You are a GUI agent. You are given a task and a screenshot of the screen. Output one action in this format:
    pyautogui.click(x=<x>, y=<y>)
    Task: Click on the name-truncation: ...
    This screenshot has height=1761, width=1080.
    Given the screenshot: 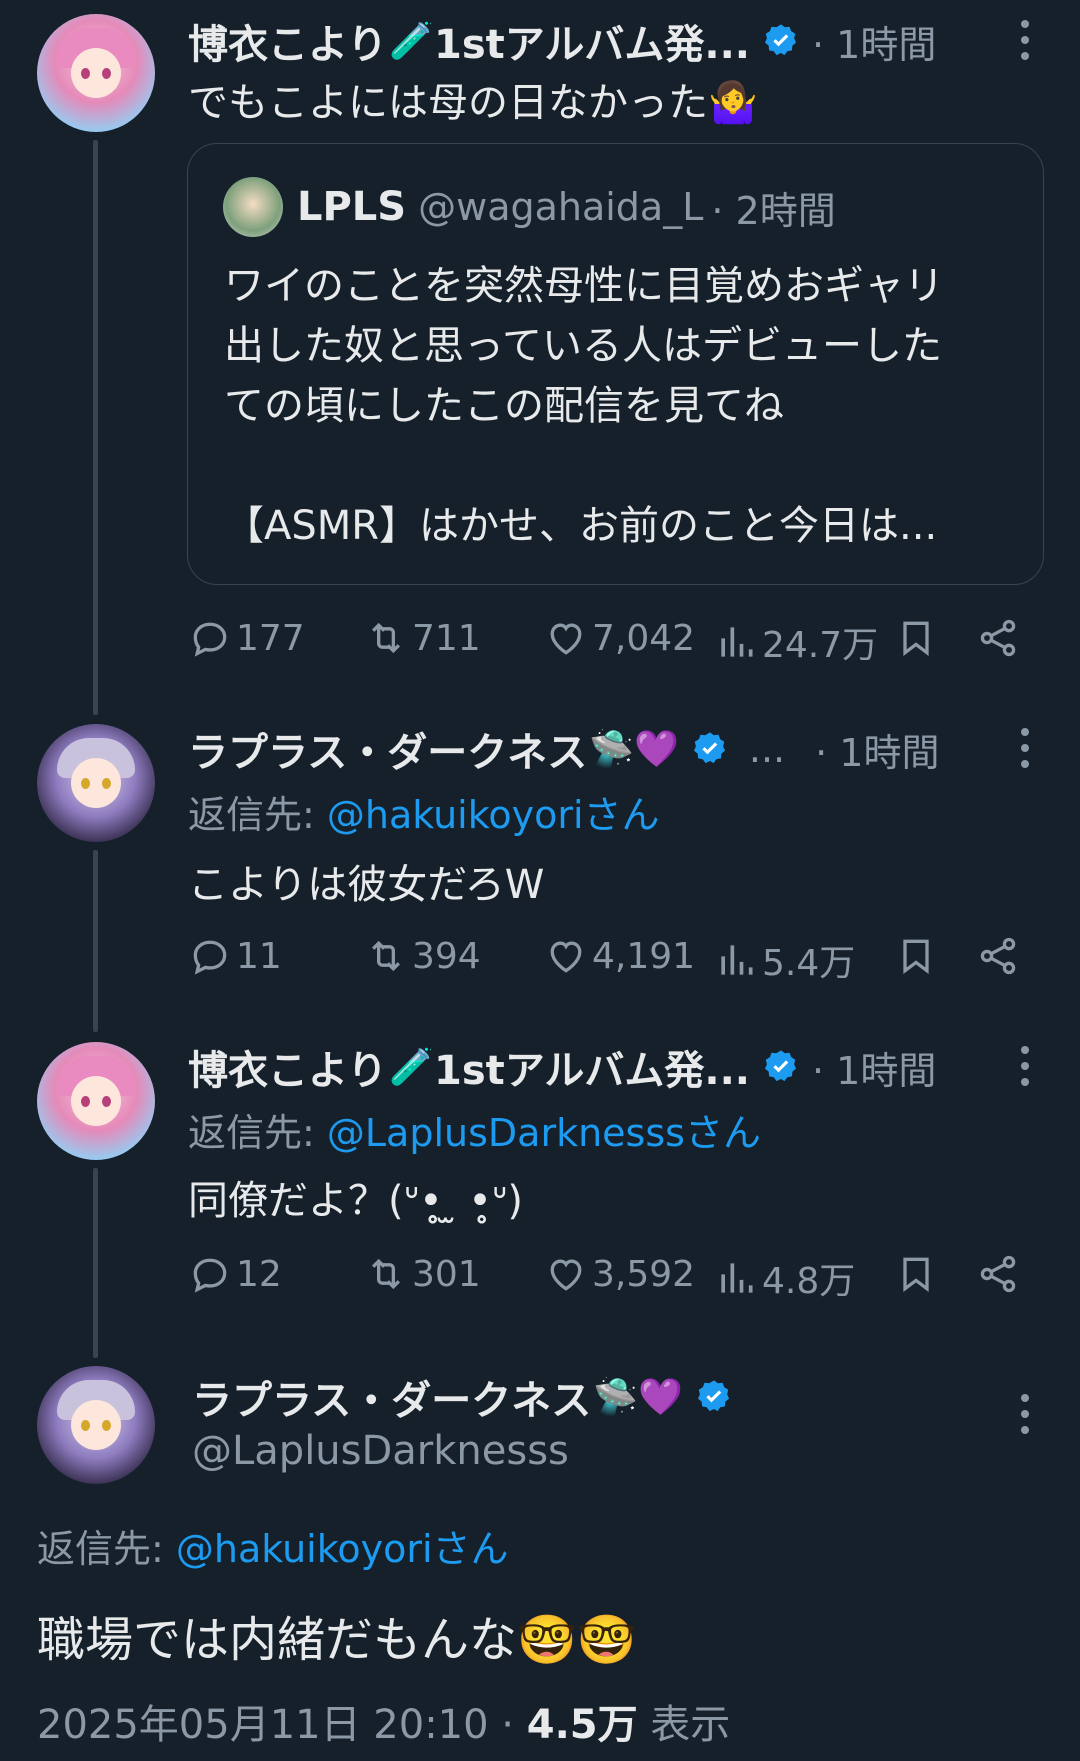 What is the action you would take?
    pyautogui.click(x=767, y=749)
    